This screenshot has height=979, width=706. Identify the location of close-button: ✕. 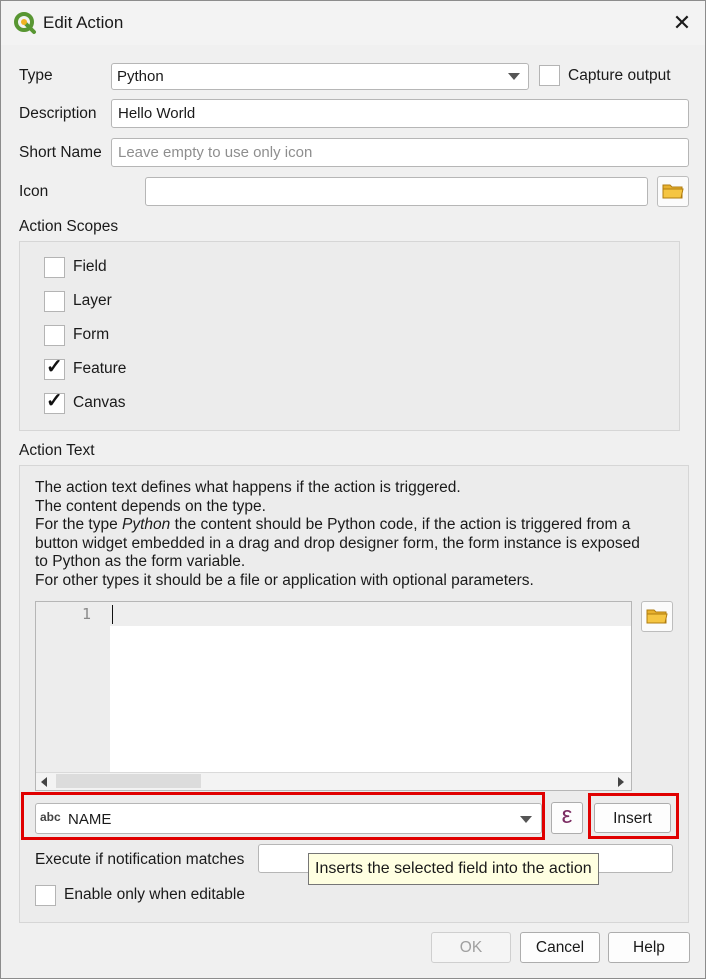
(682, 23).